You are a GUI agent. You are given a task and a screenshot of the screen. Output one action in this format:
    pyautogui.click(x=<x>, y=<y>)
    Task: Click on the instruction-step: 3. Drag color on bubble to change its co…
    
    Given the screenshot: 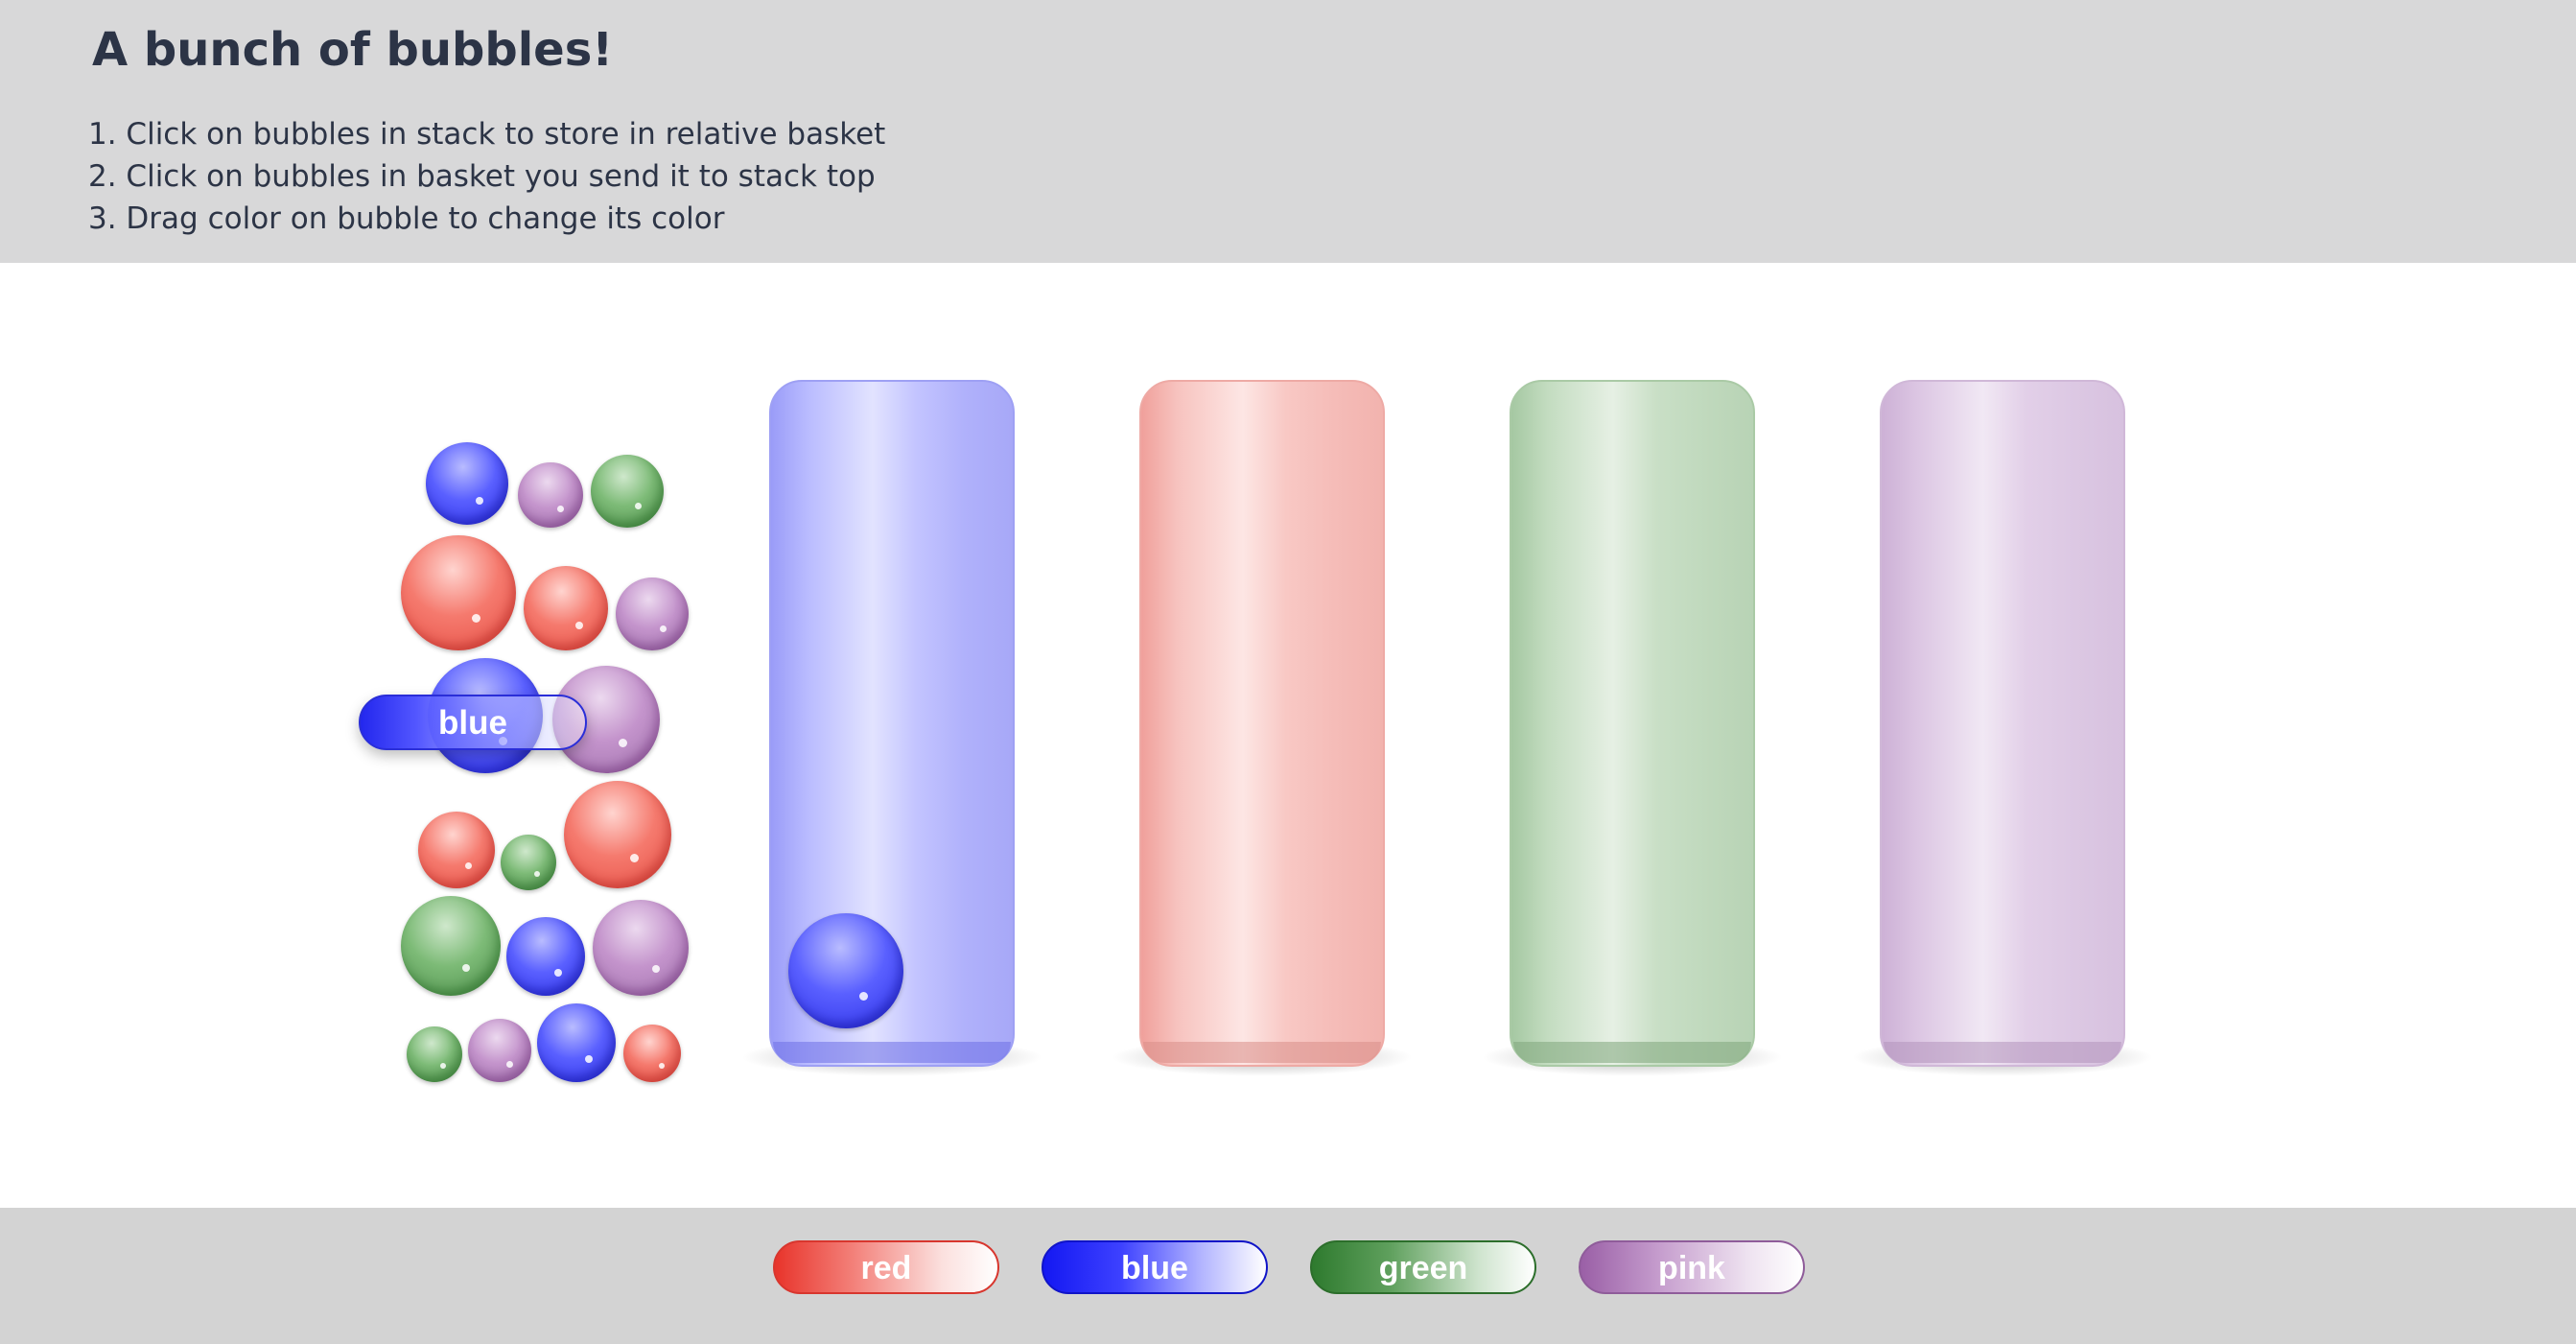 What is the action you would take?
    pyautogui.click(x=406, y=218)
    